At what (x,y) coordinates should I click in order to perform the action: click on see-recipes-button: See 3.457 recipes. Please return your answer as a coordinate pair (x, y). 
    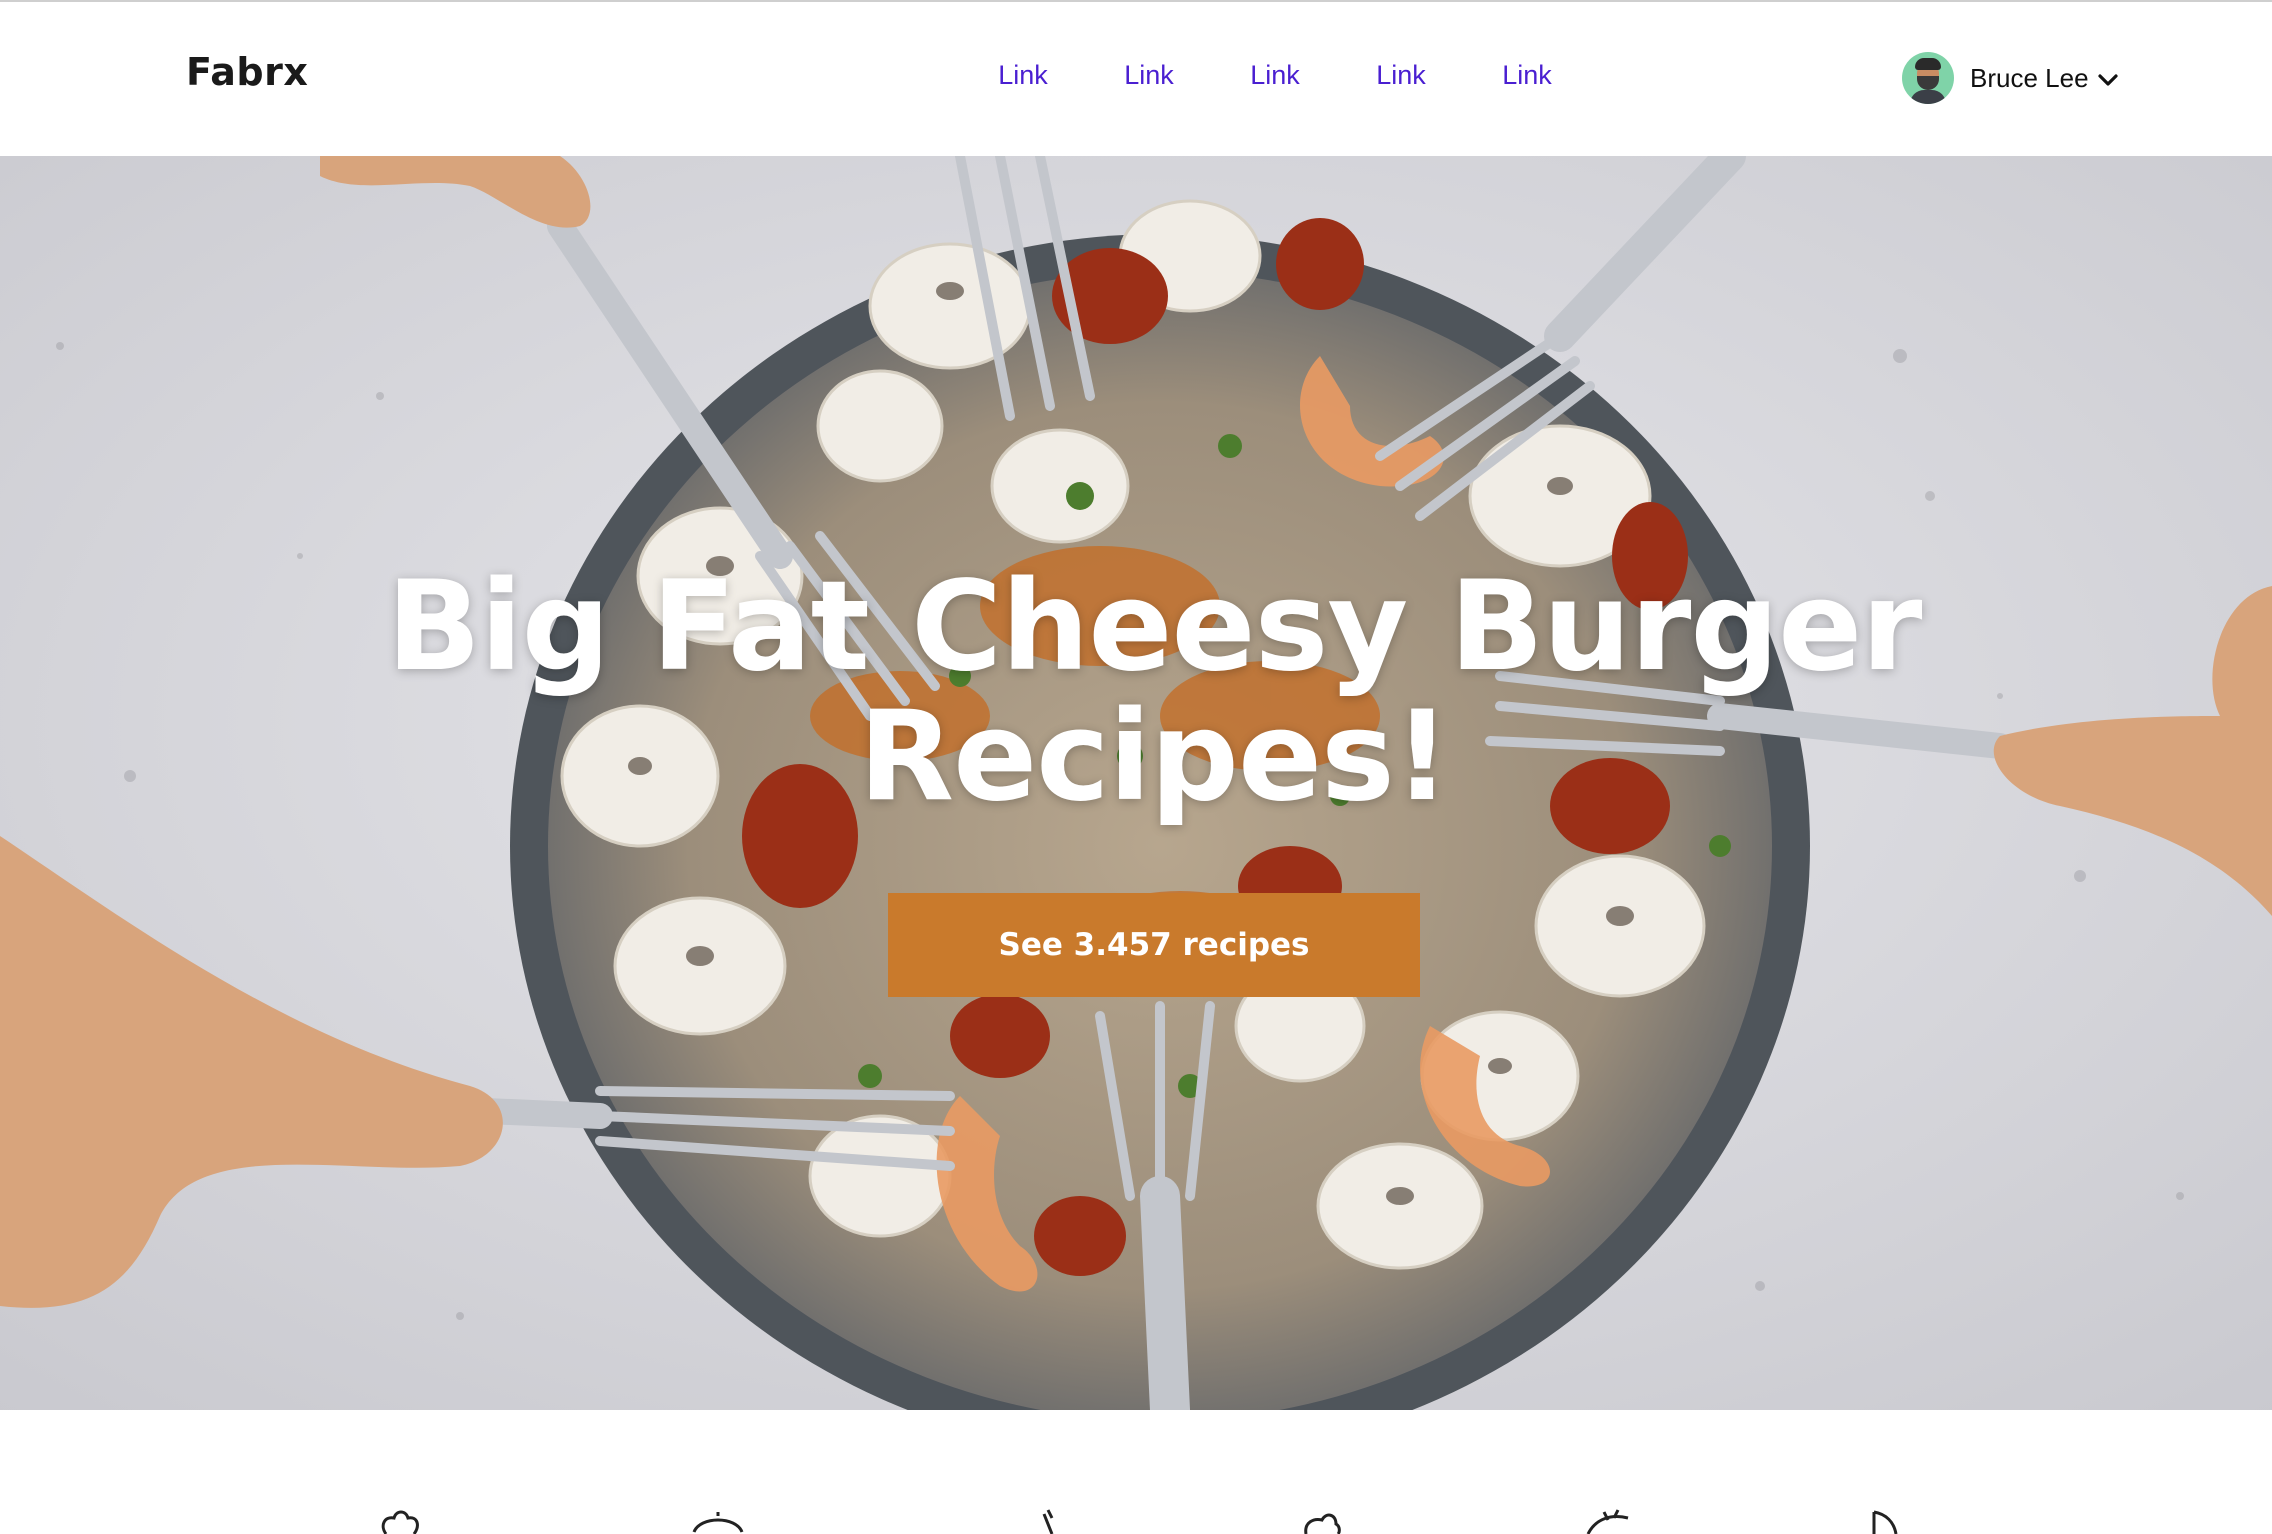
    Looking at the image, I should click on (1154, 945).